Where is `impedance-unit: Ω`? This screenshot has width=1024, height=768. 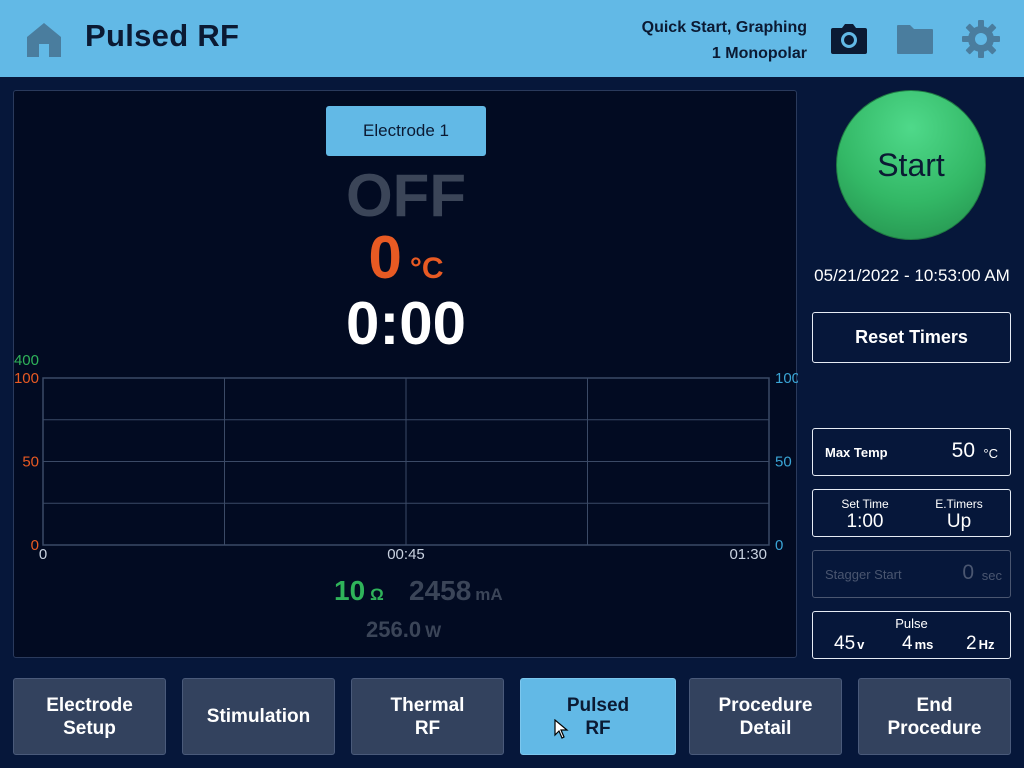 impedance-unit: Ω is located at coordinates (377, 594).